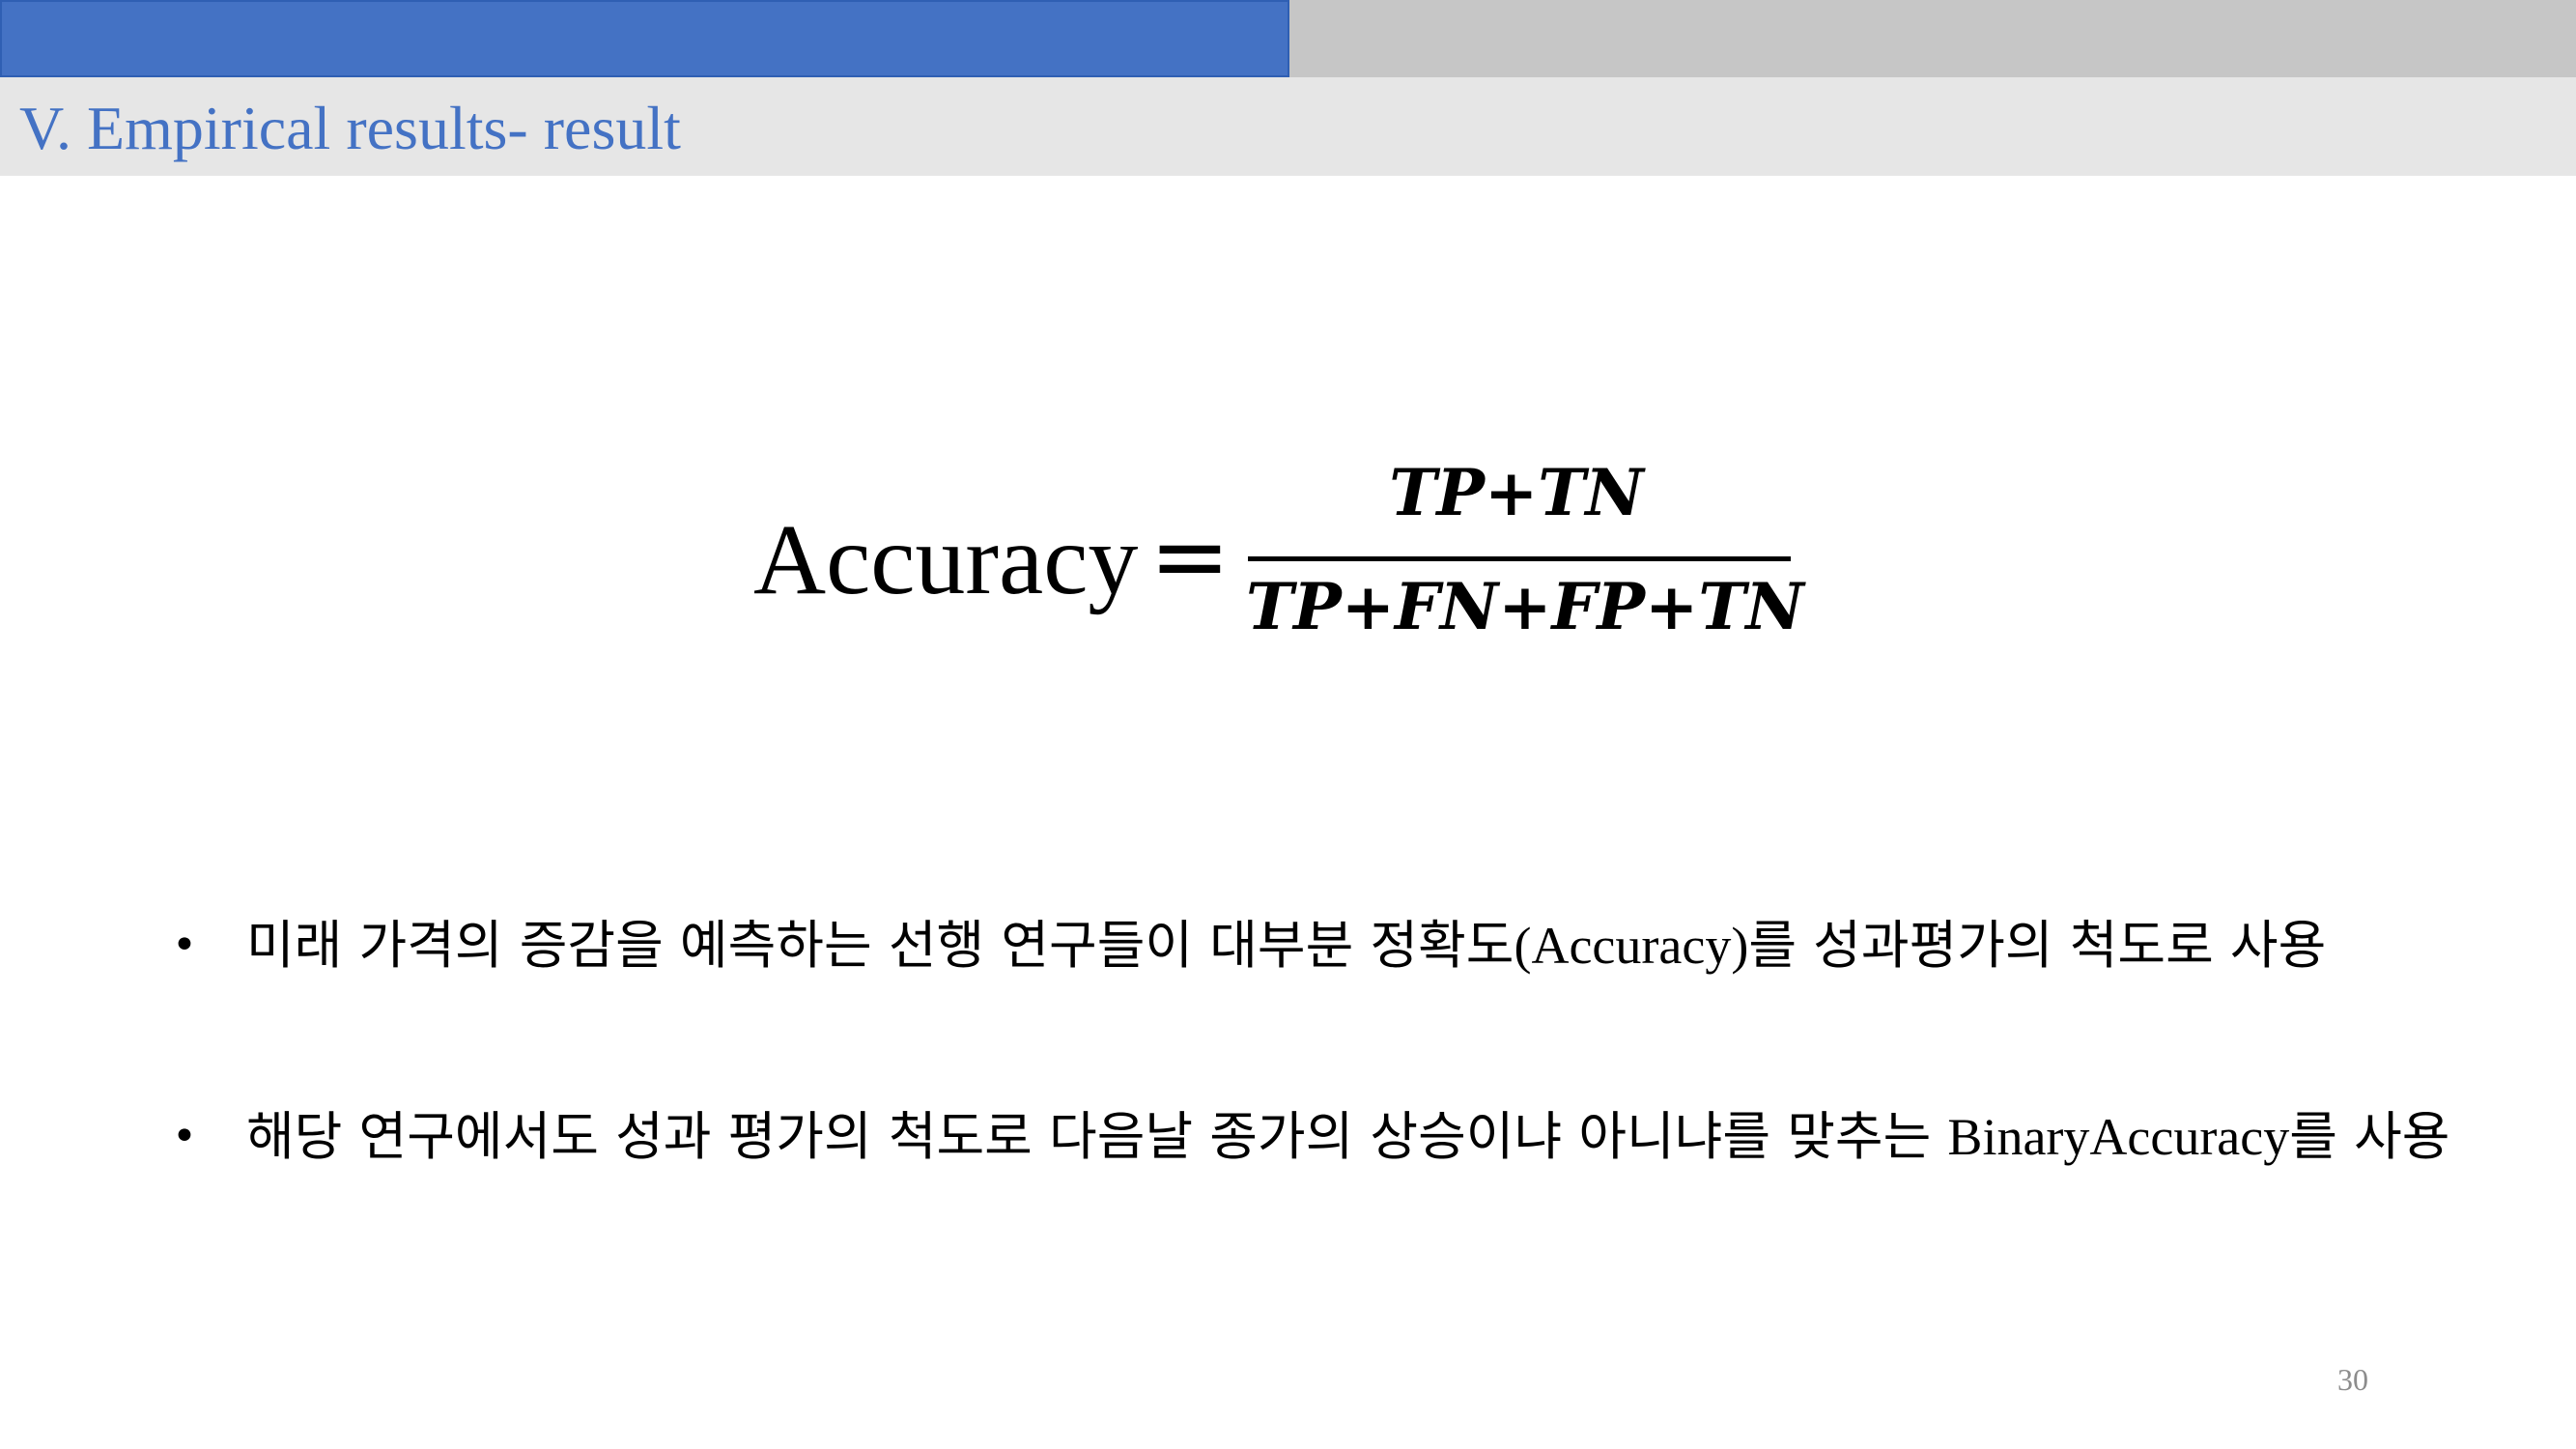 This screenshot has height=1449, width=2576. What do you see at coordinates (1932, 38) in the screenshot?
I see `header-gray-bar` at bounding box center [1932, 38].